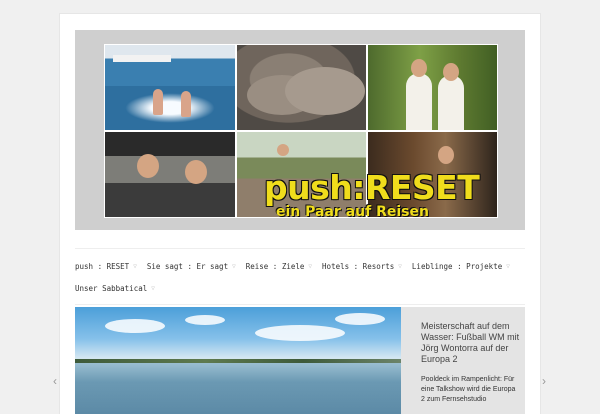  What do you see at coordinates (115, 288) in the screenshot?
I see `nav-item-unser-sabbatical: Unser Sabbatical ▽` at bounding box center [115, 288].